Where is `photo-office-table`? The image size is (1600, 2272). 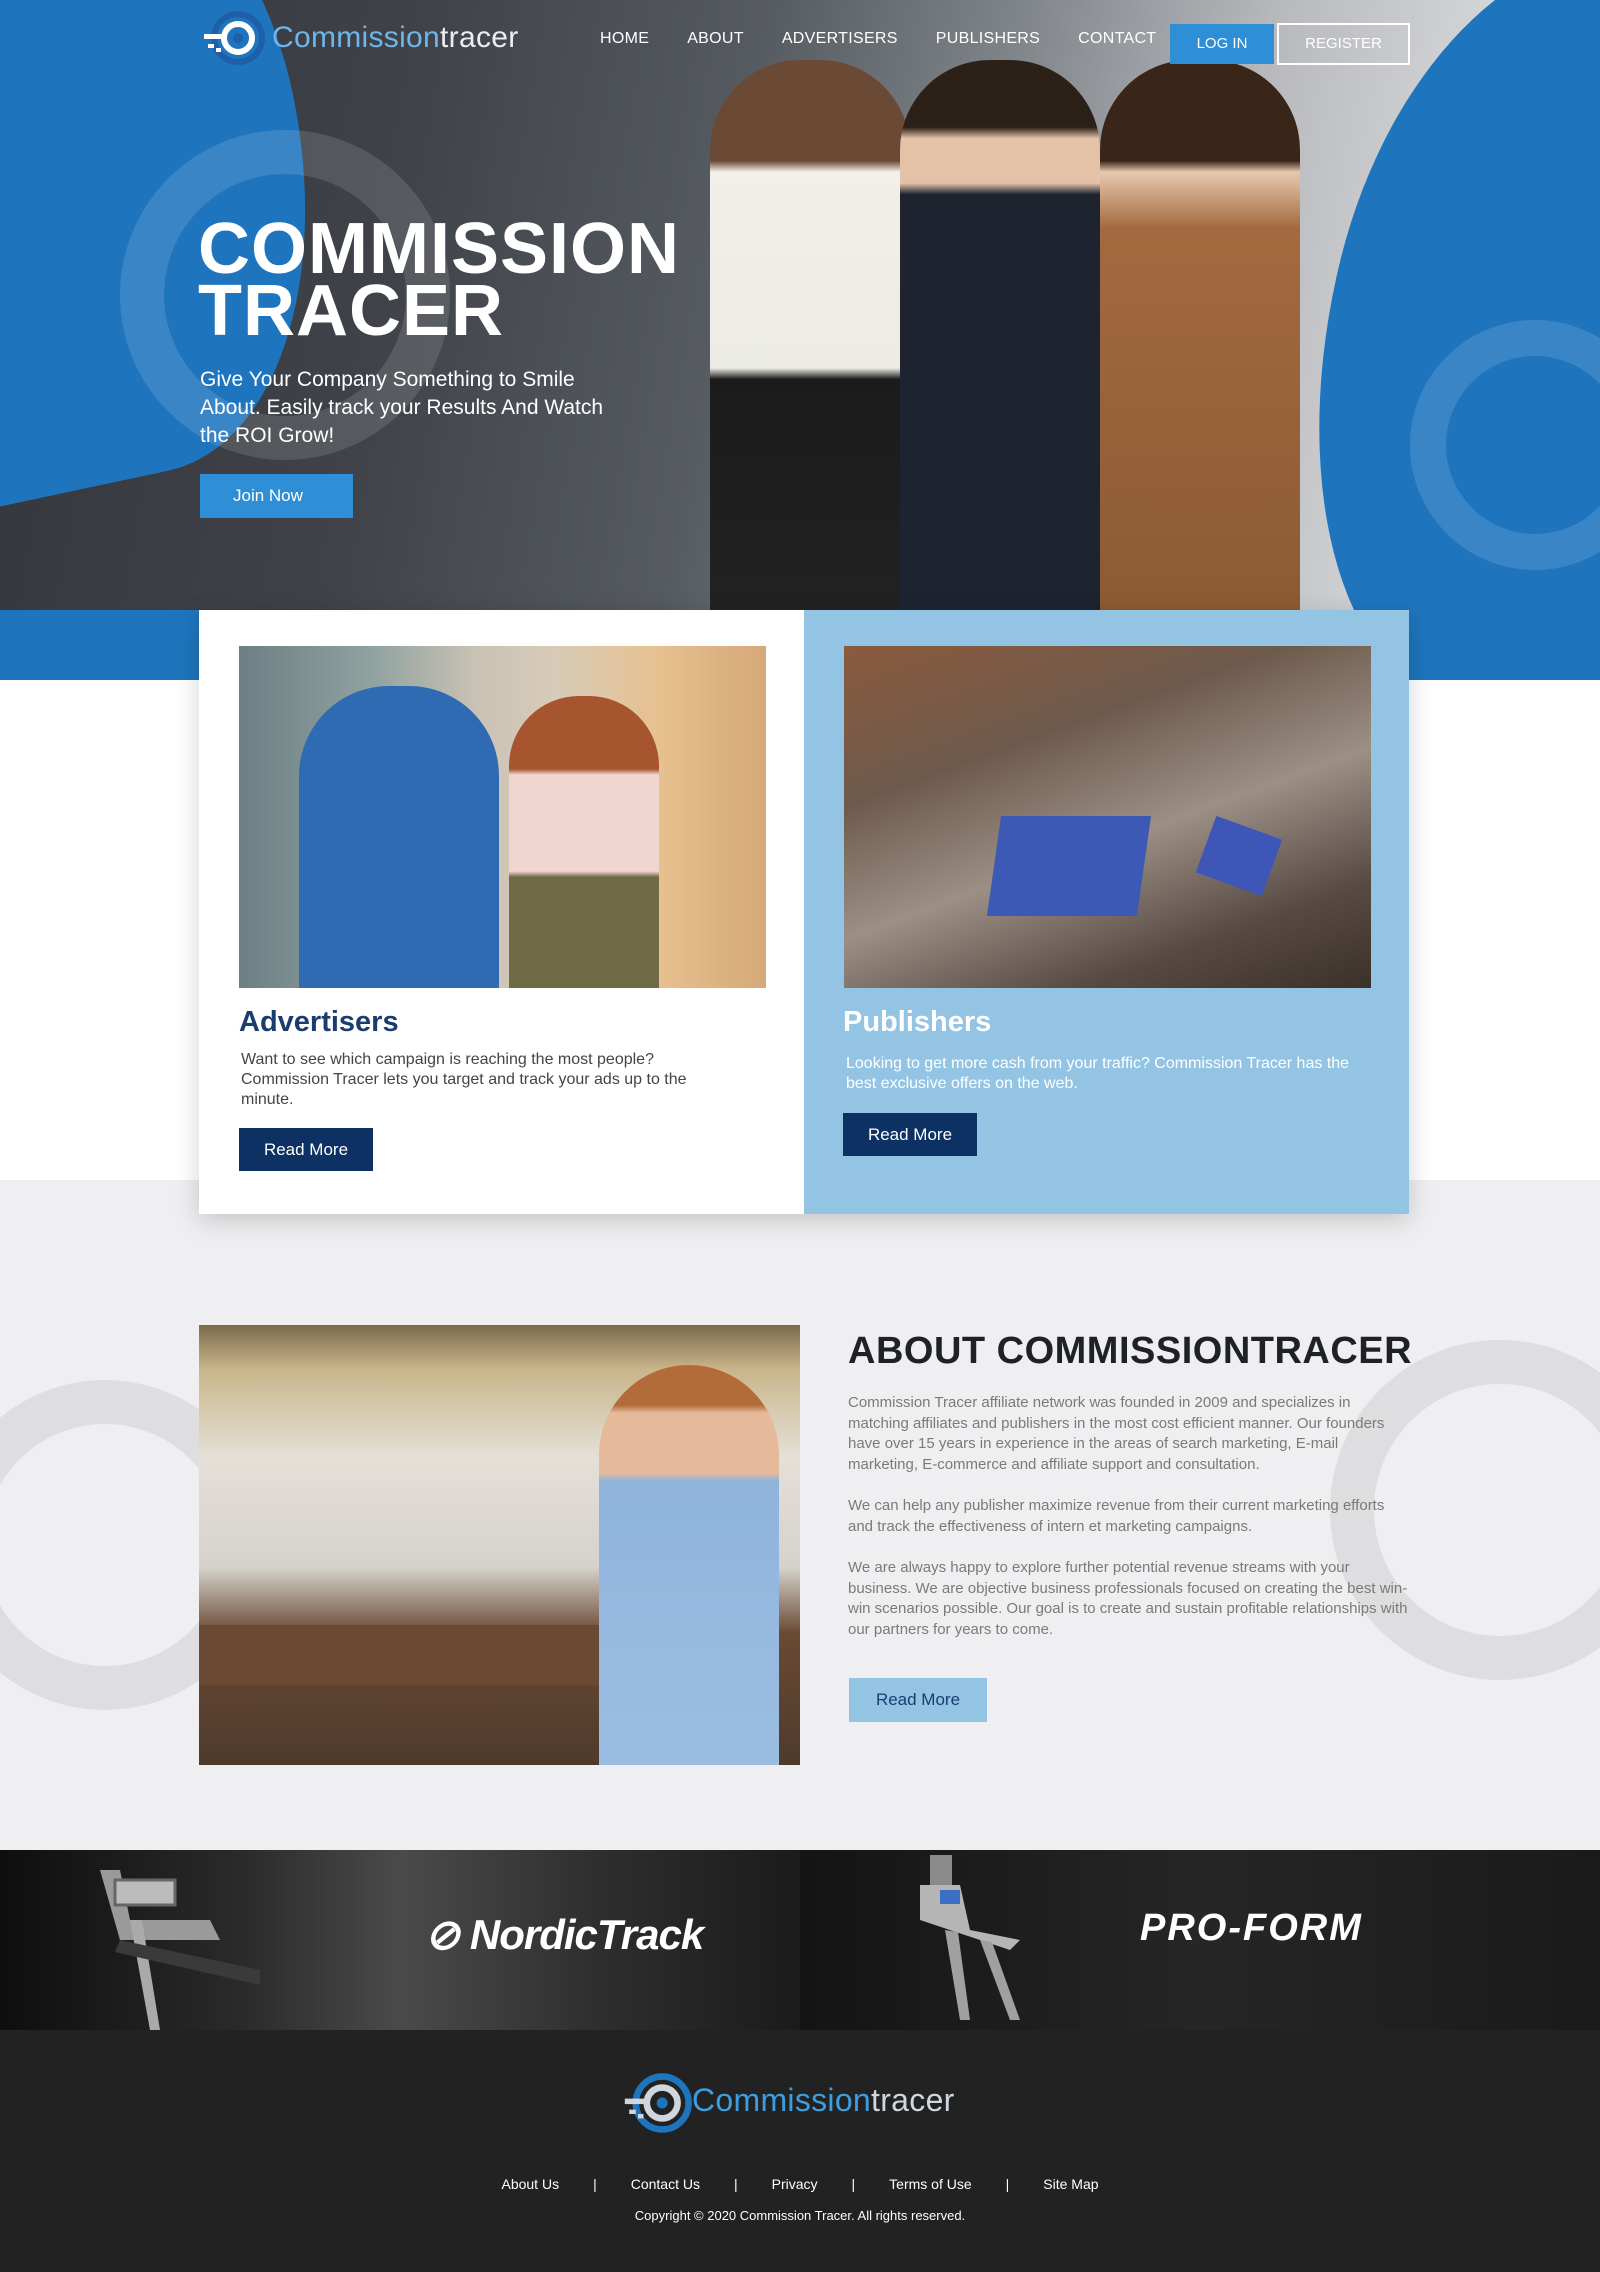 photo-office-table is located at coordinates (409, 1655).